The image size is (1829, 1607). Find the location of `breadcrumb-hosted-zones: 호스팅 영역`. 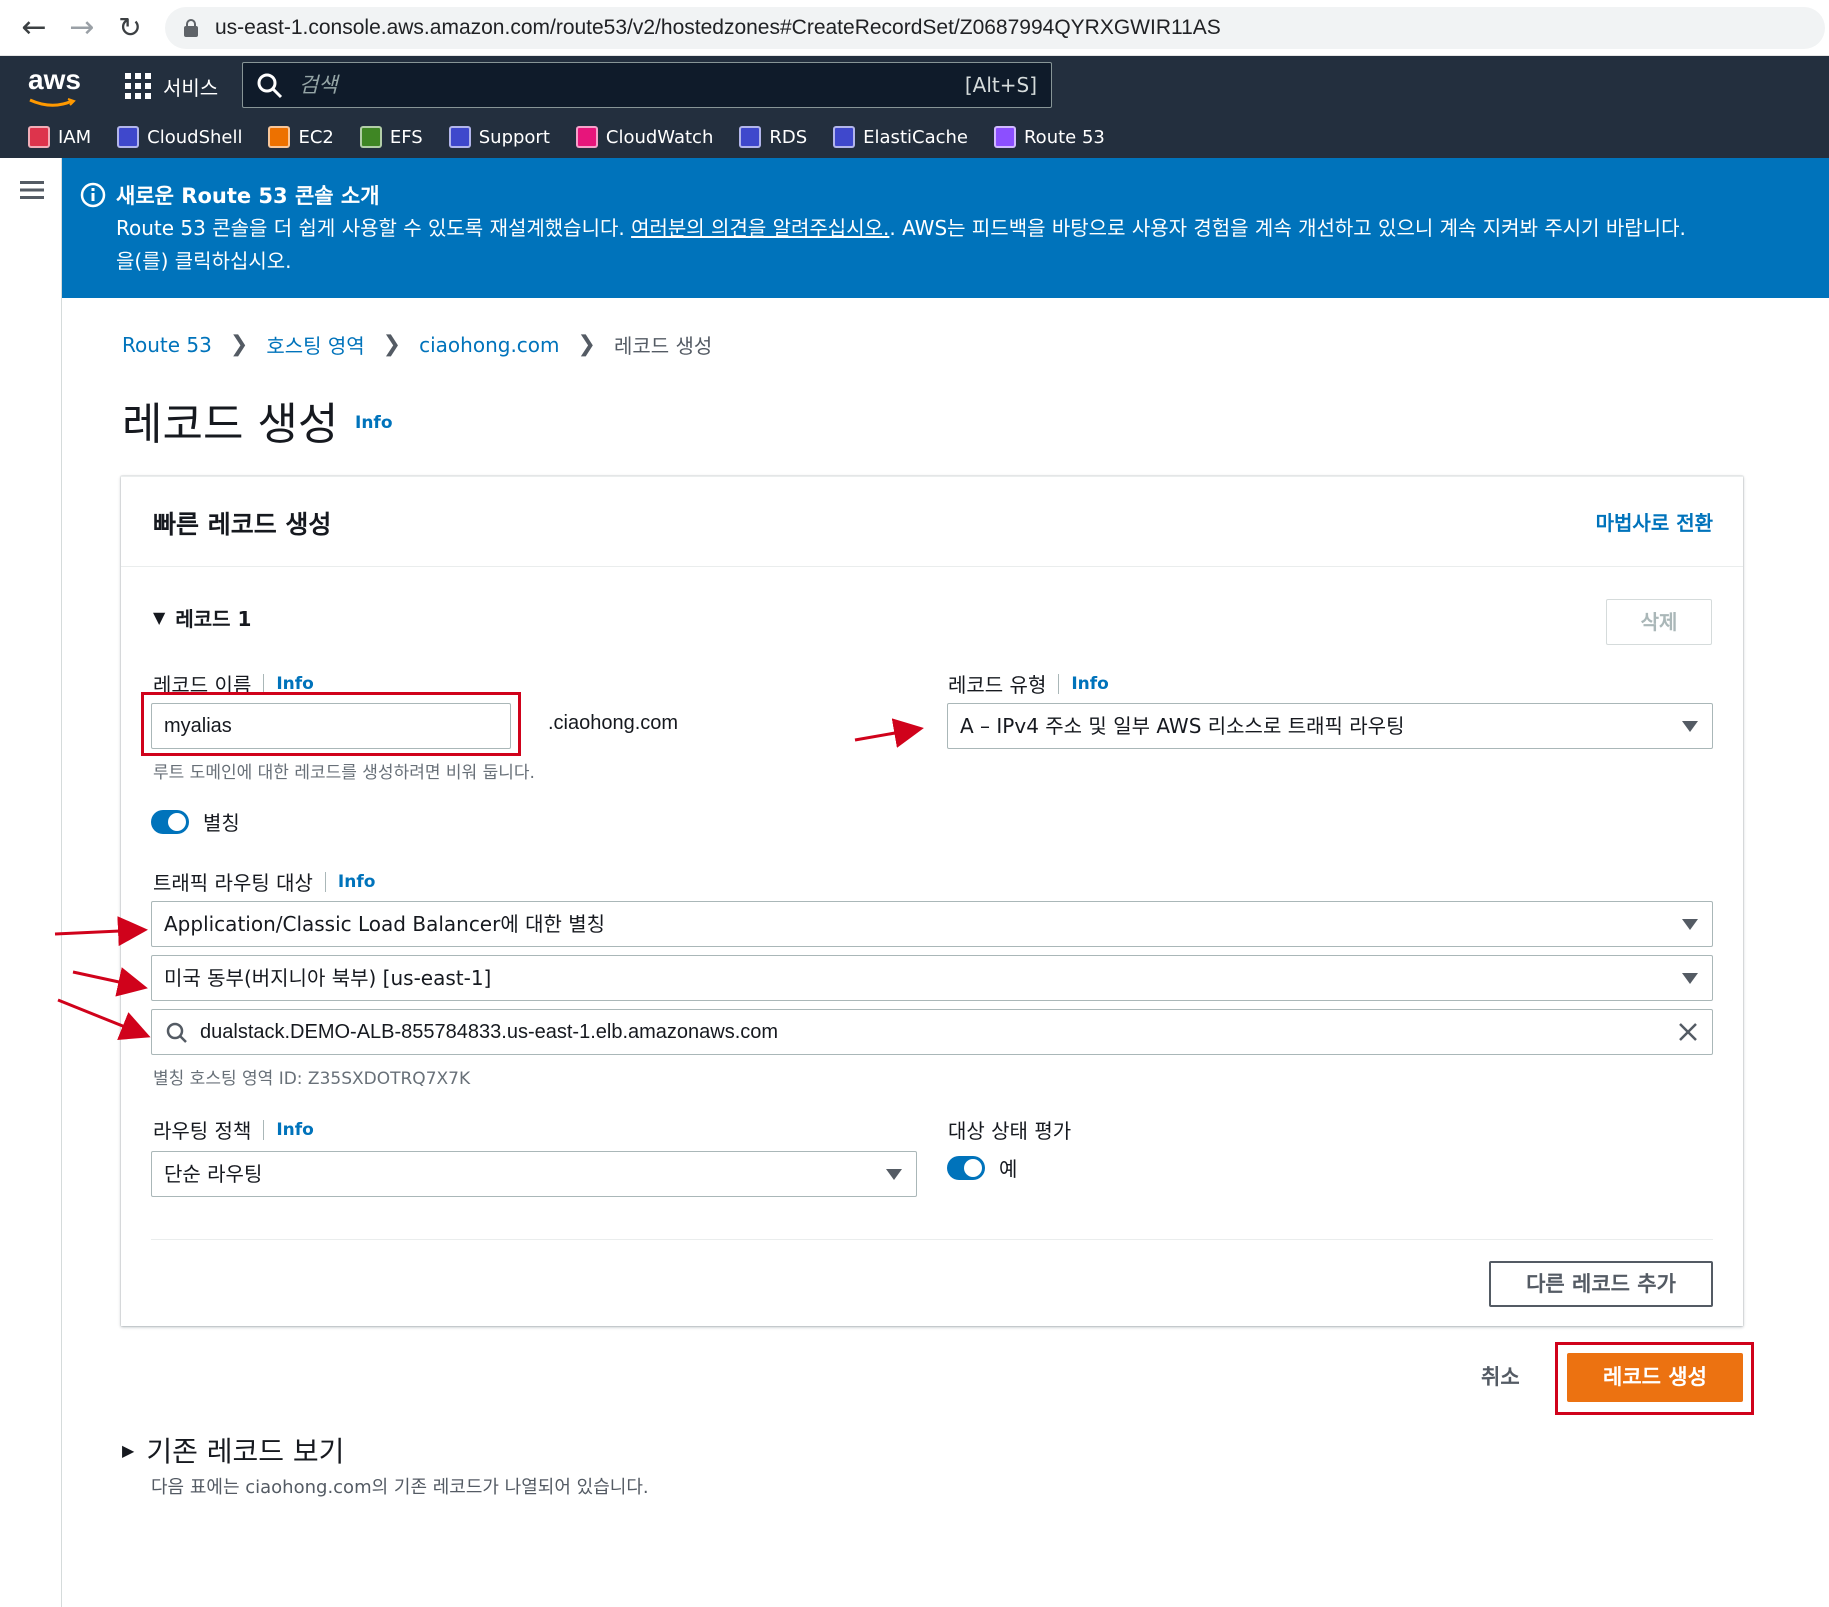

breadcrumb-hosted-zones: 호스팅 영역 is located at coordinates (315, 344).